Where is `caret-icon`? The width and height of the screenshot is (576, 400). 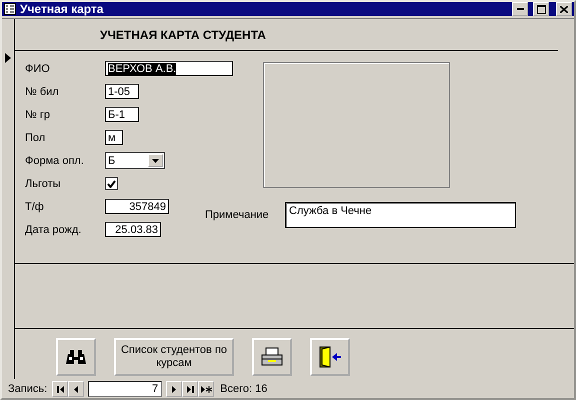 caret-icon is located at coordinates (155, 160).